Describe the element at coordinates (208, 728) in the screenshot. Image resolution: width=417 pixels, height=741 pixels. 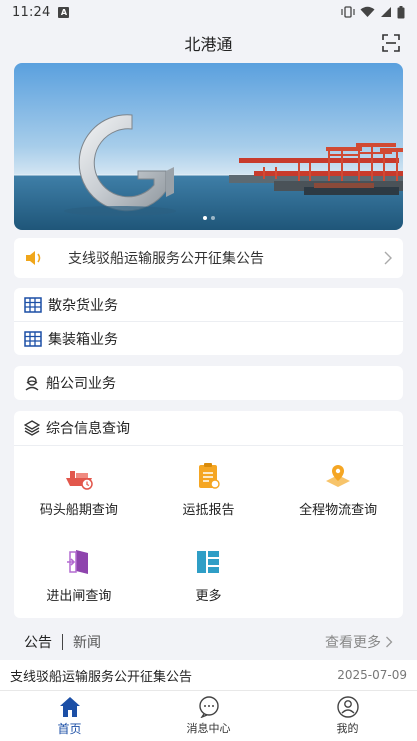
I see `tab-label: 消息中心` at that location.